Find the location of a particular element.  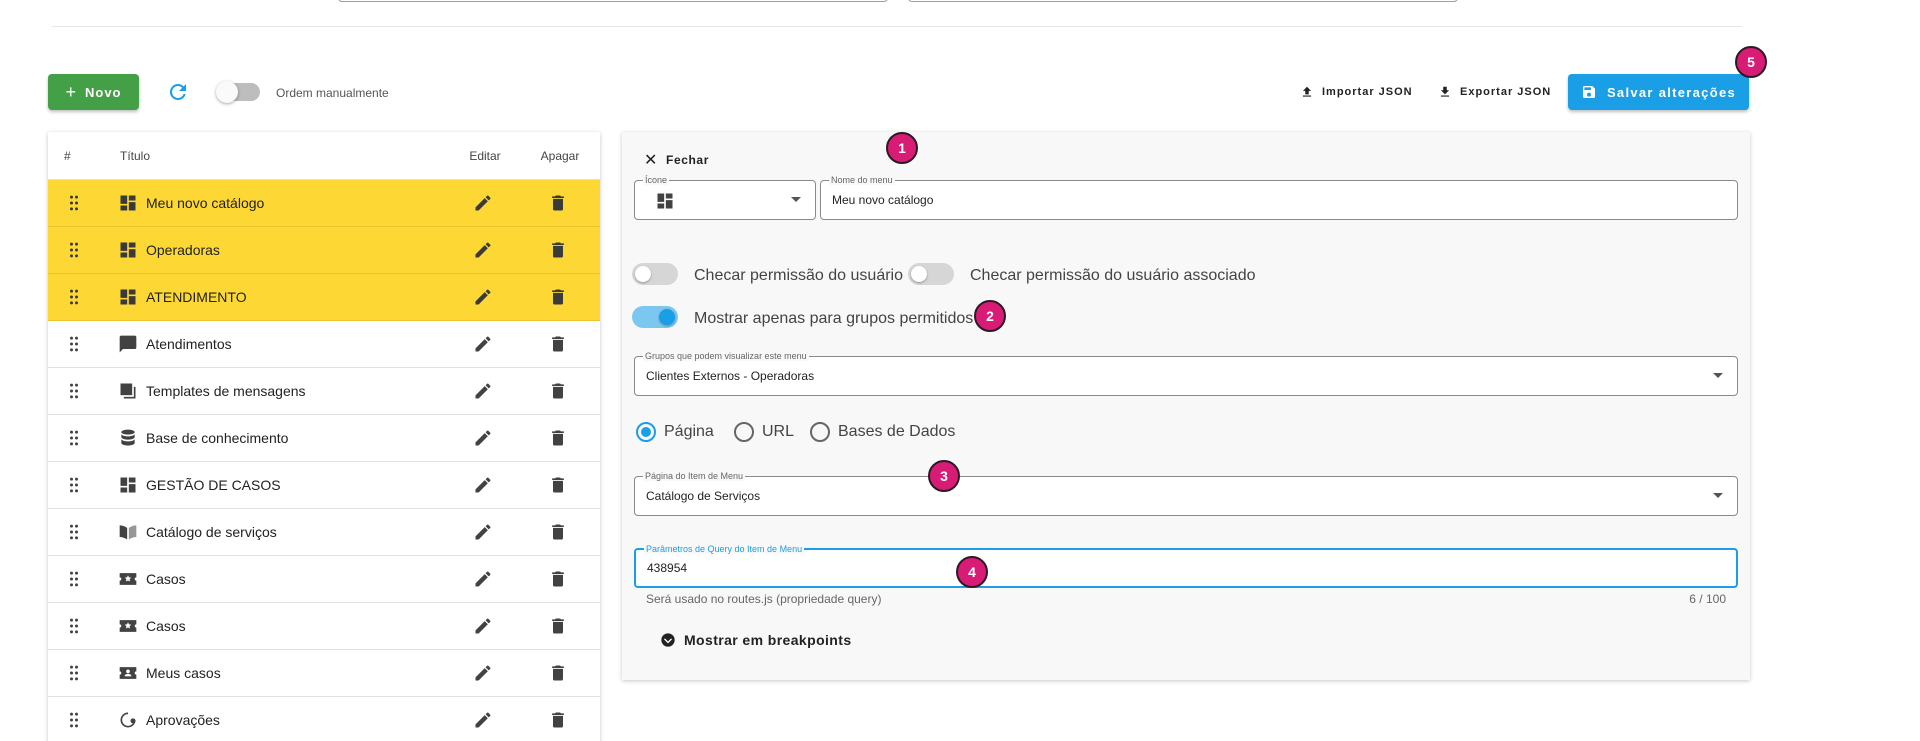

table-row: Aprovações is located at coordinates (324, 719).